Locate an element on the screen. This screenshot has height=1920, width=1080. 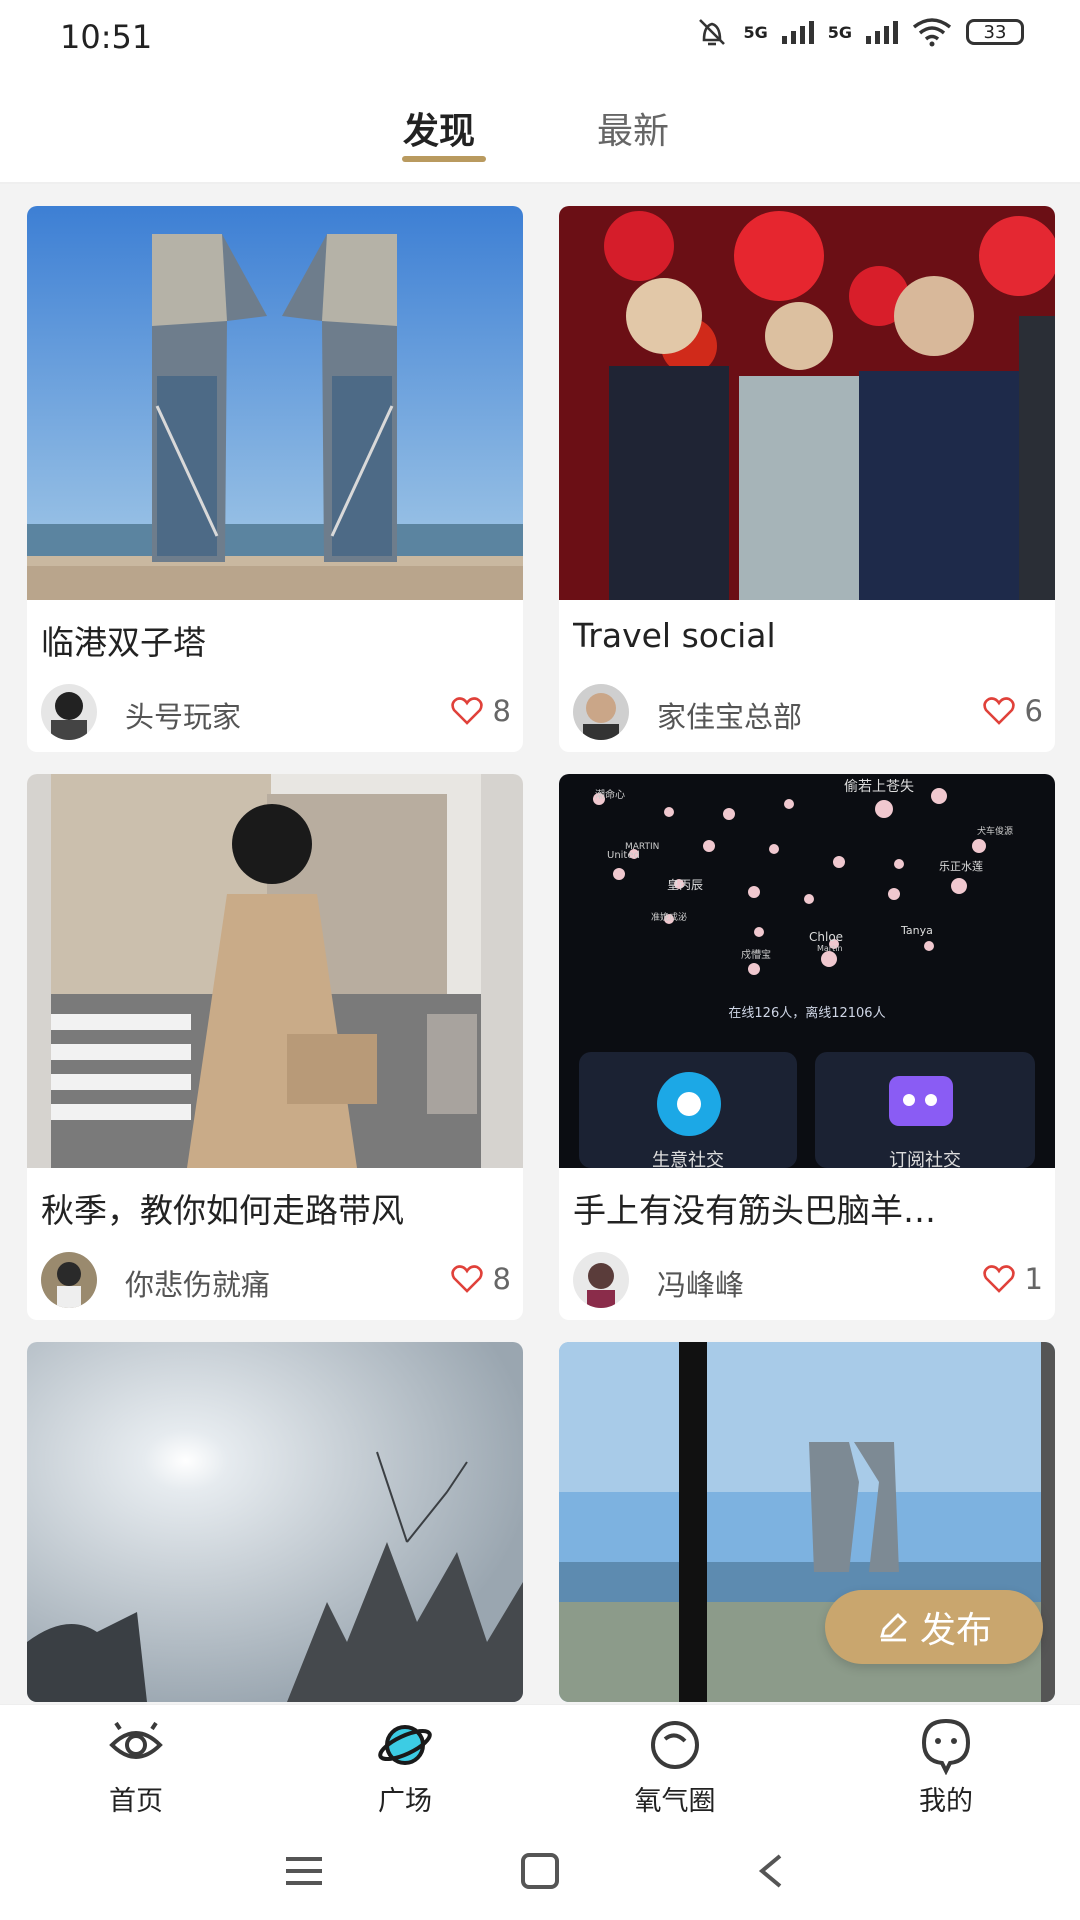
system-nav-bar is located at coordinates (540, 1875).